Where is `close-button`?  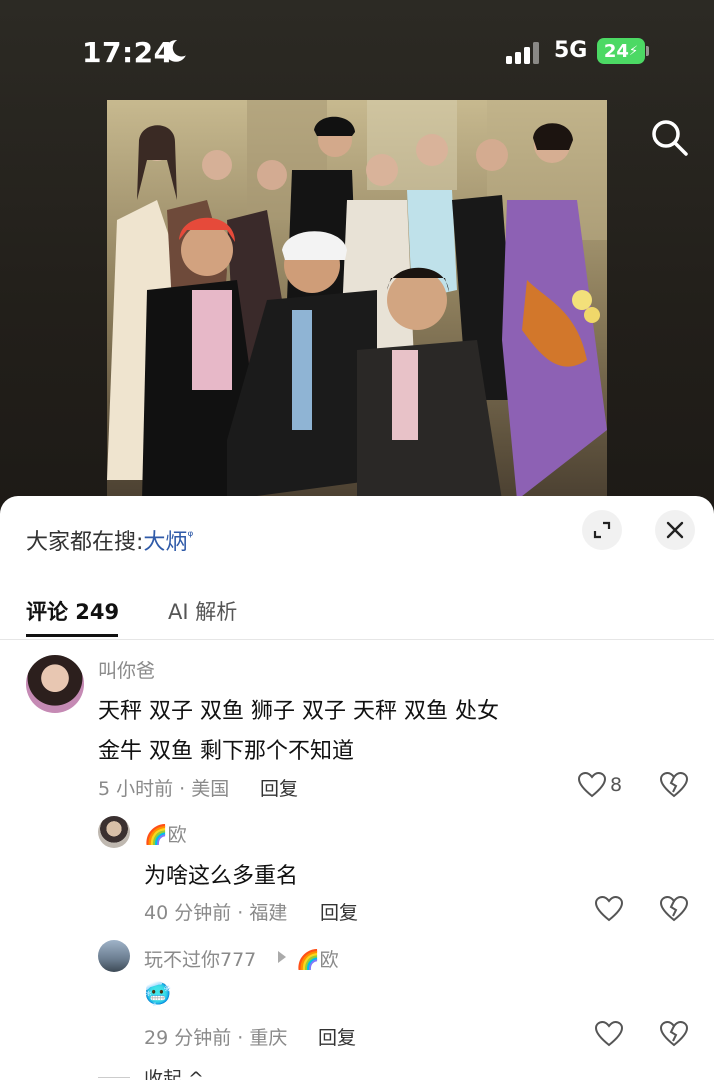 close-button is located at coordinates (675, 530).